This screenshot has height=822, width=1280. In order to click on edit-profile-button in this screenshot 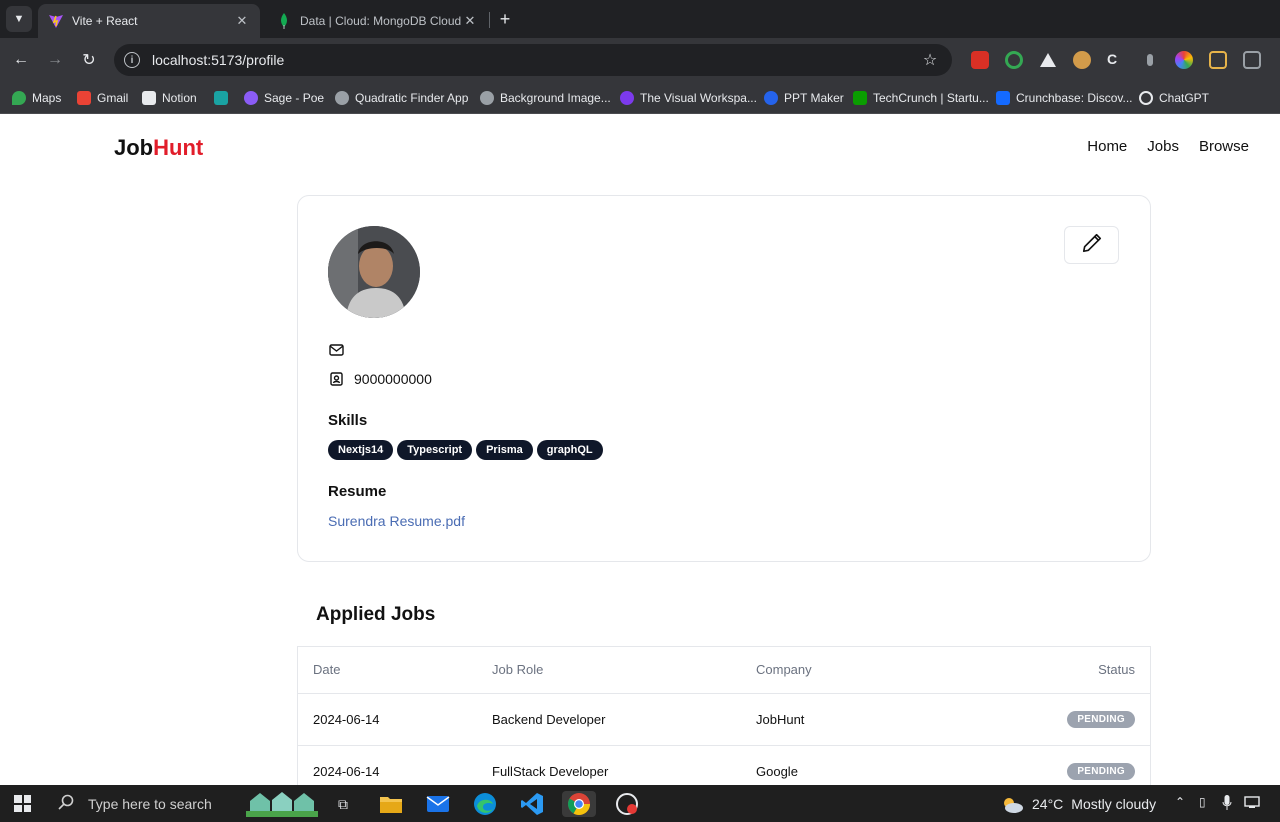, I will do `click(1091, 245)`.